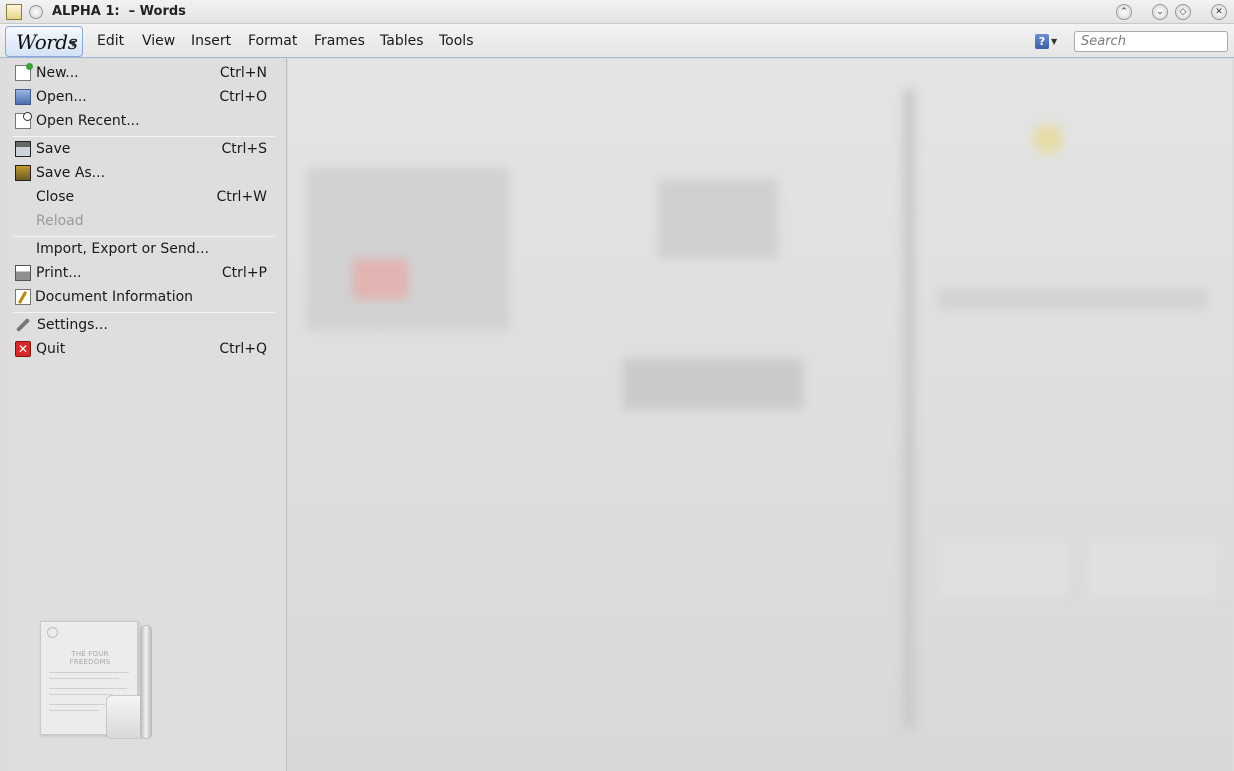 The height and width of the screenshot is (771, 1234). Describe the element at coordinates (36, 12) in the screenshot. I see `window-pin-button` at that location.